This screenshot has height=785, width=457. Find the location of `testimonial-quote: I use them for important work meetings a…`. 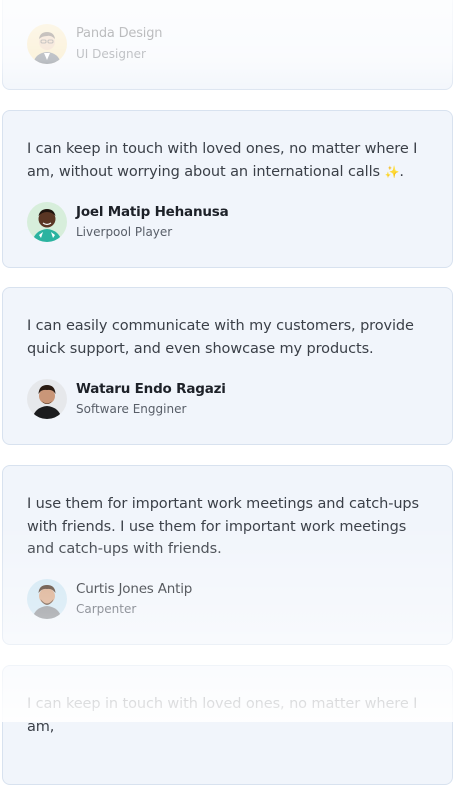

testimonial-quote: I use them for important work meetings a… is located at coordinates (223, 526).